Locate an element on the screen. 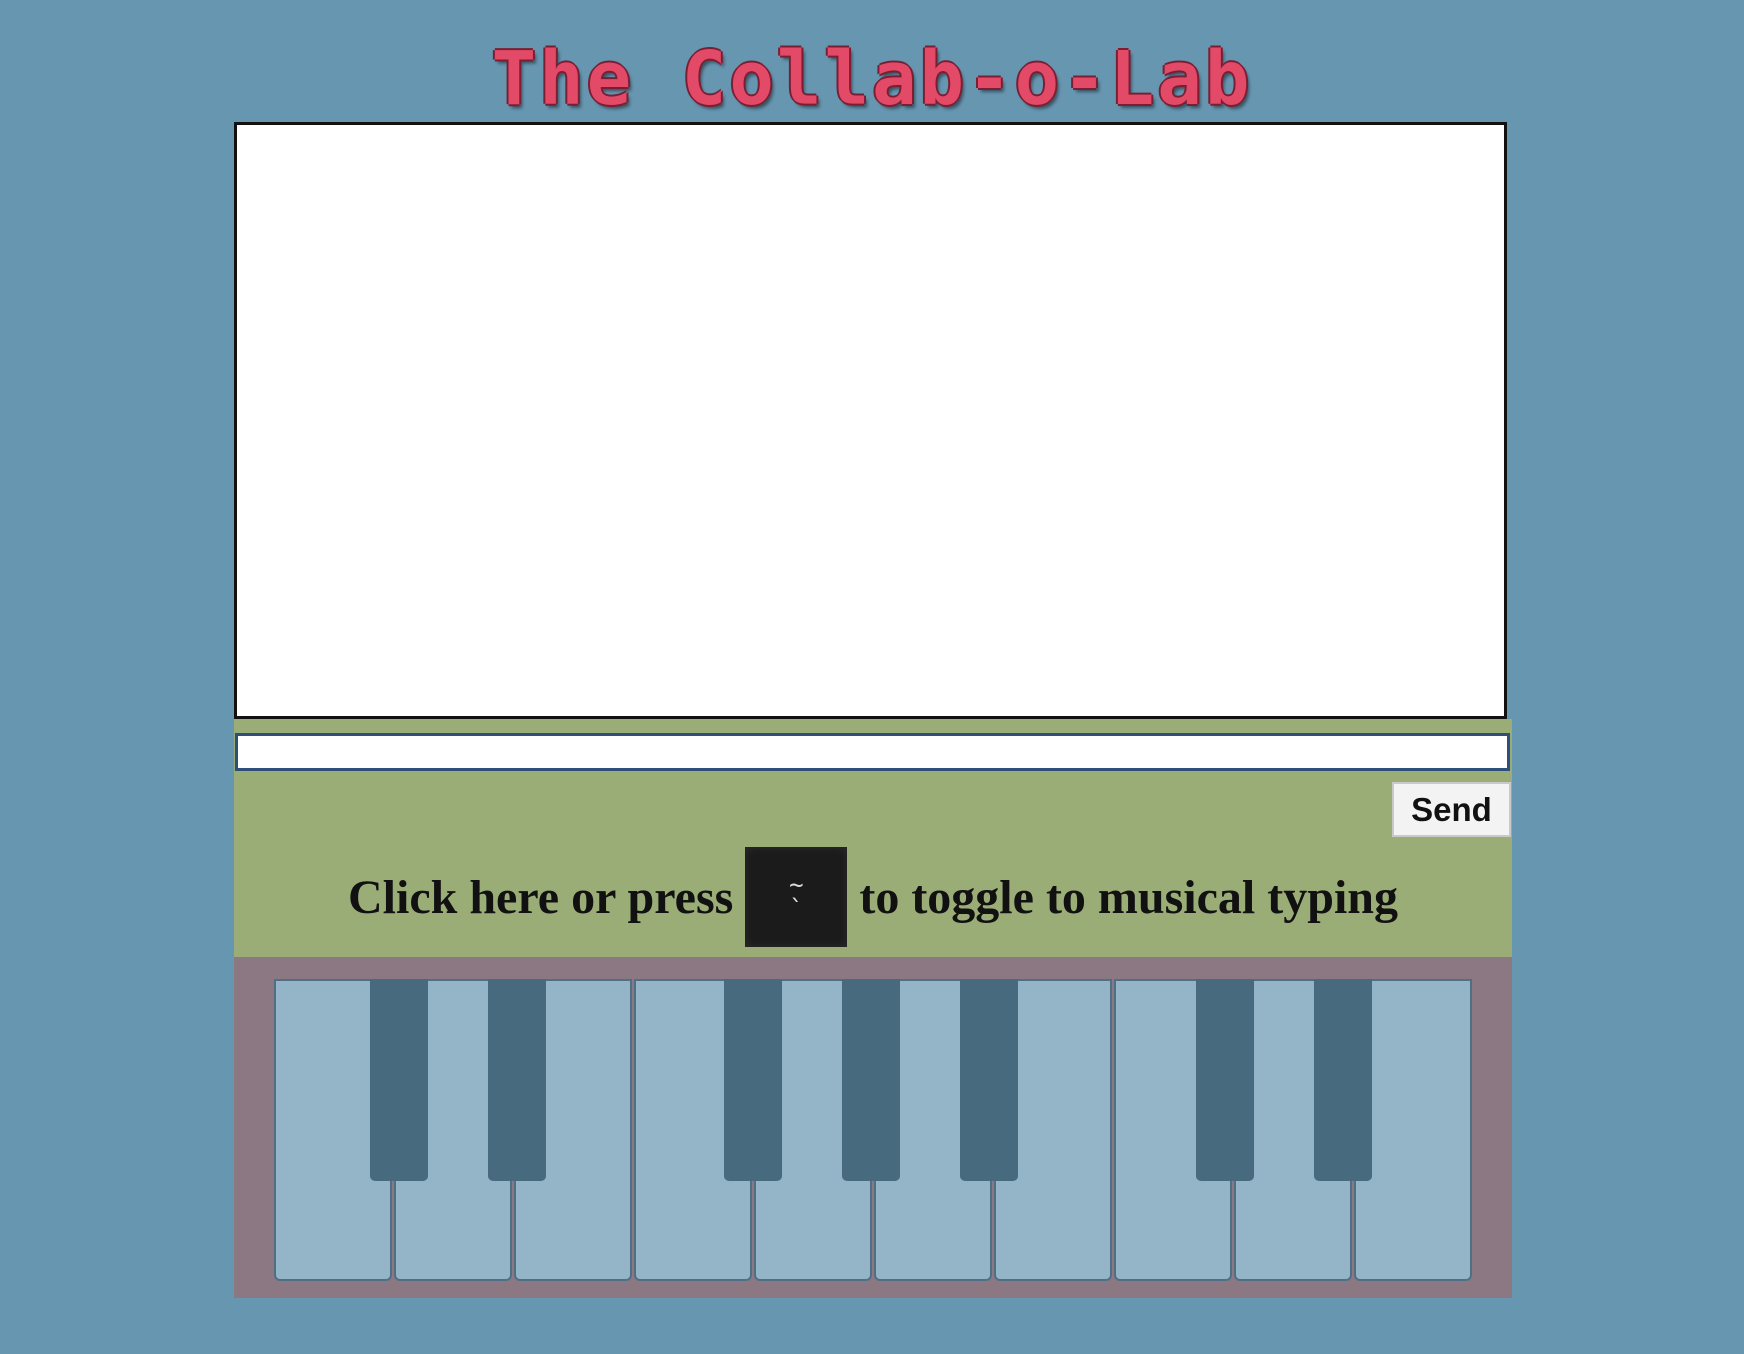  send-button: Send is located at coordinates (1451, 809).